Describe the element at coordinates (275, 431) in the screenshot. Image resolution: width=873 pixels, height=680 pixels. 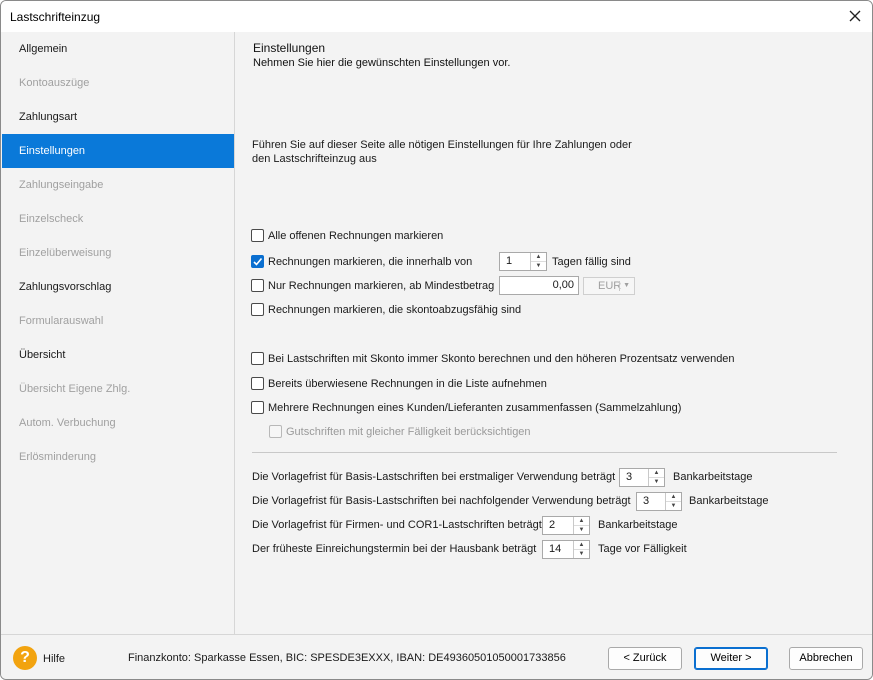
I see `credit-notes-checkbox` at that location.